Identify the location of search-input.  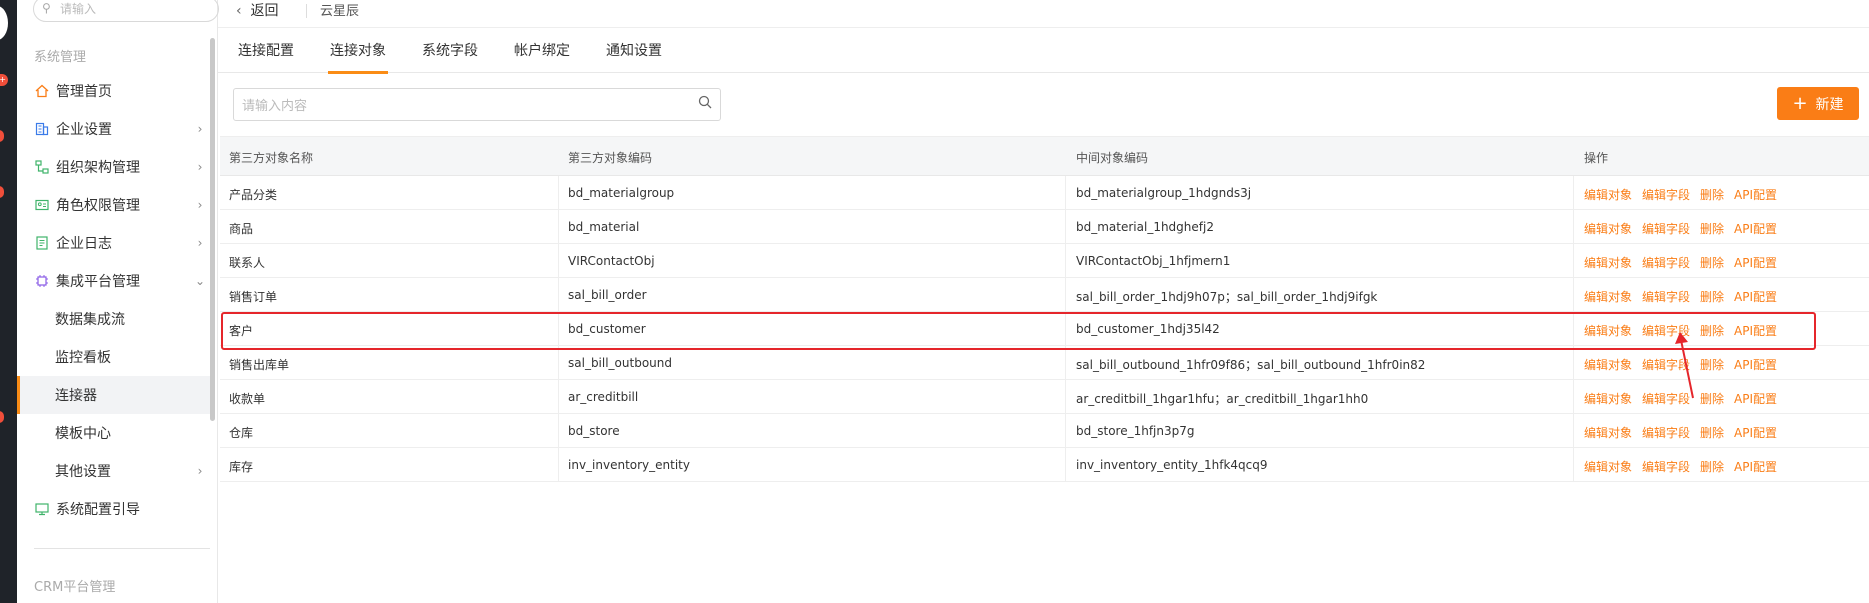
(462, 105).